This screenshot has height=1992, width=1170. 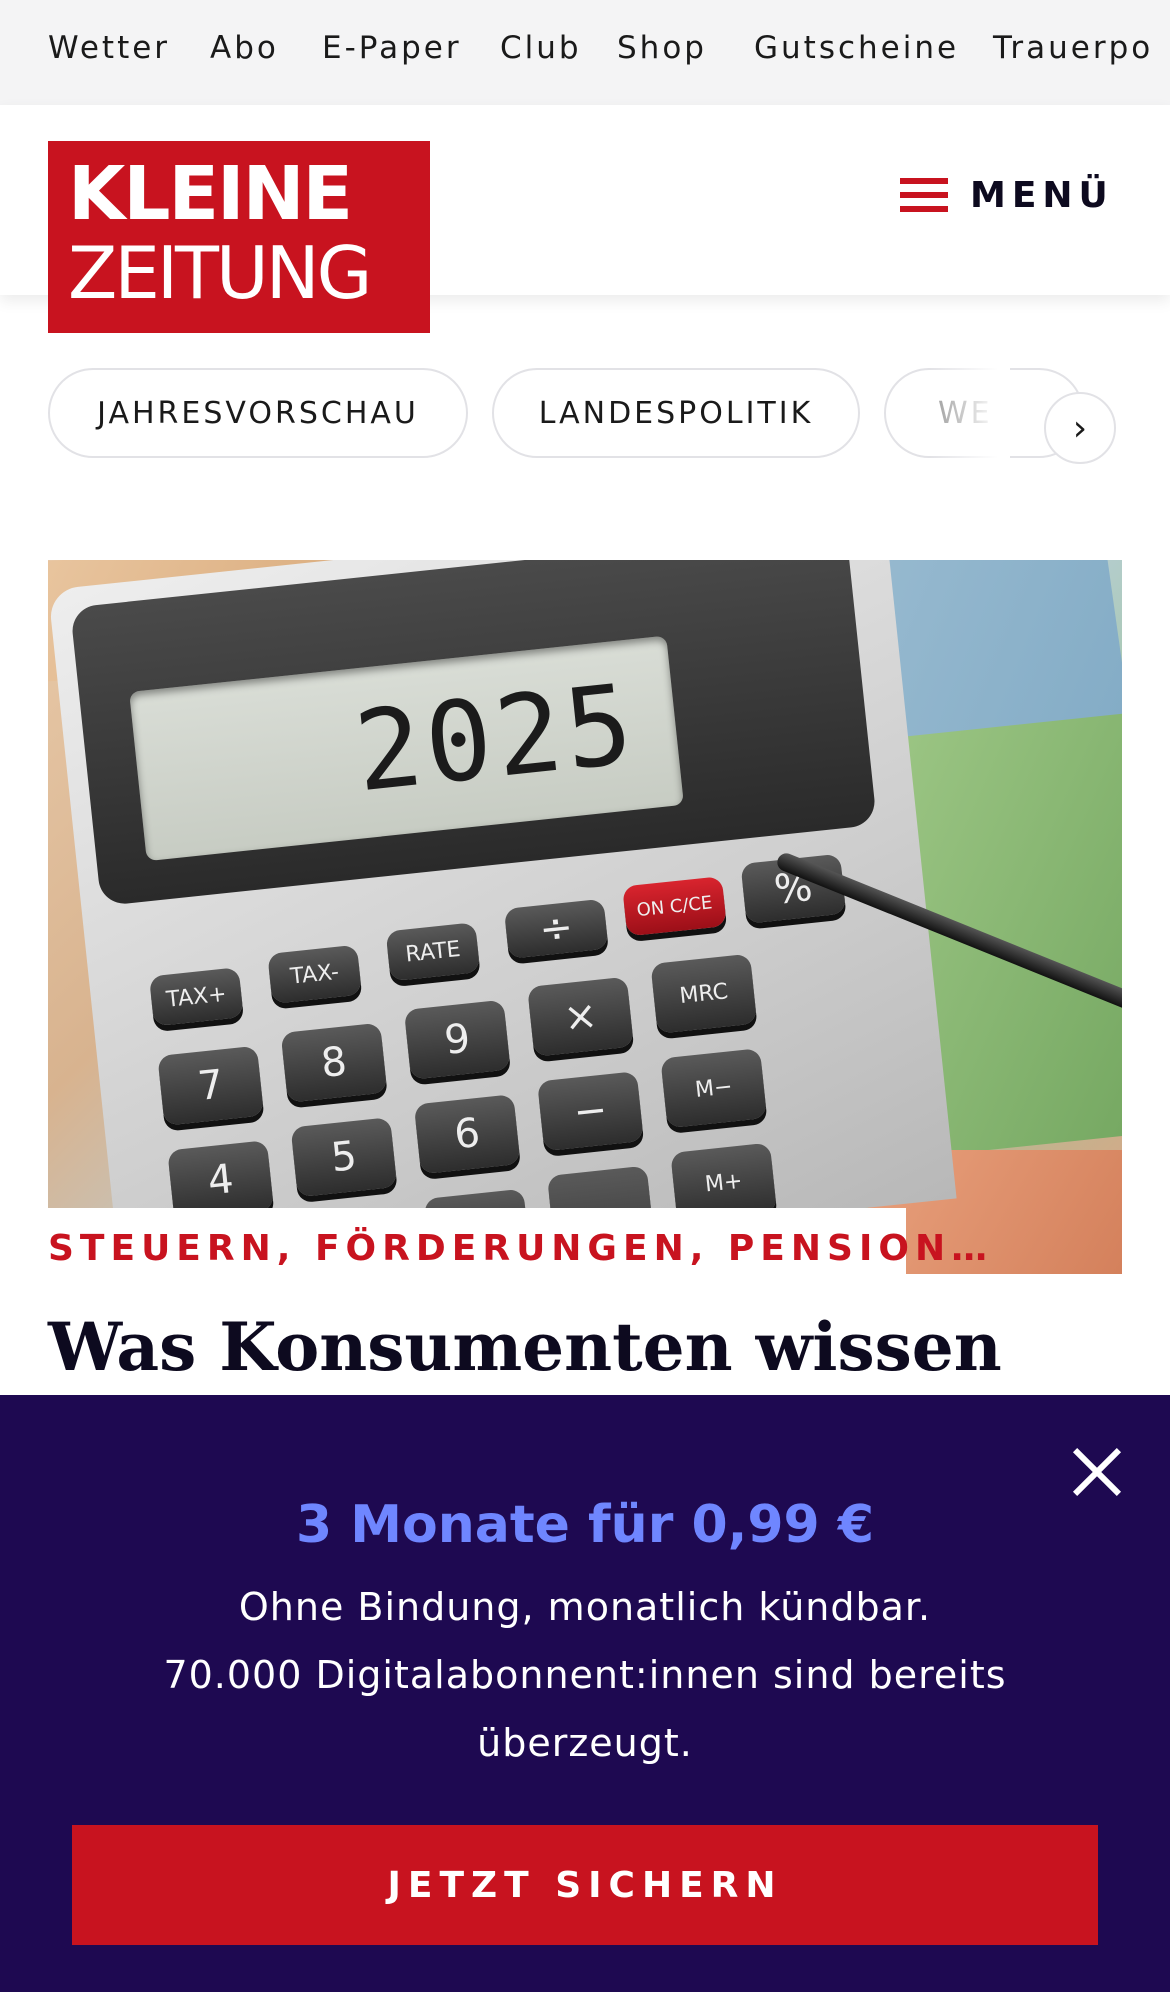 What do you see at coordinates (585, 1525) in the screenshot?
I see `promo-offer: 3 Monate für 0,99 €` at bounding box center [585, 1525].